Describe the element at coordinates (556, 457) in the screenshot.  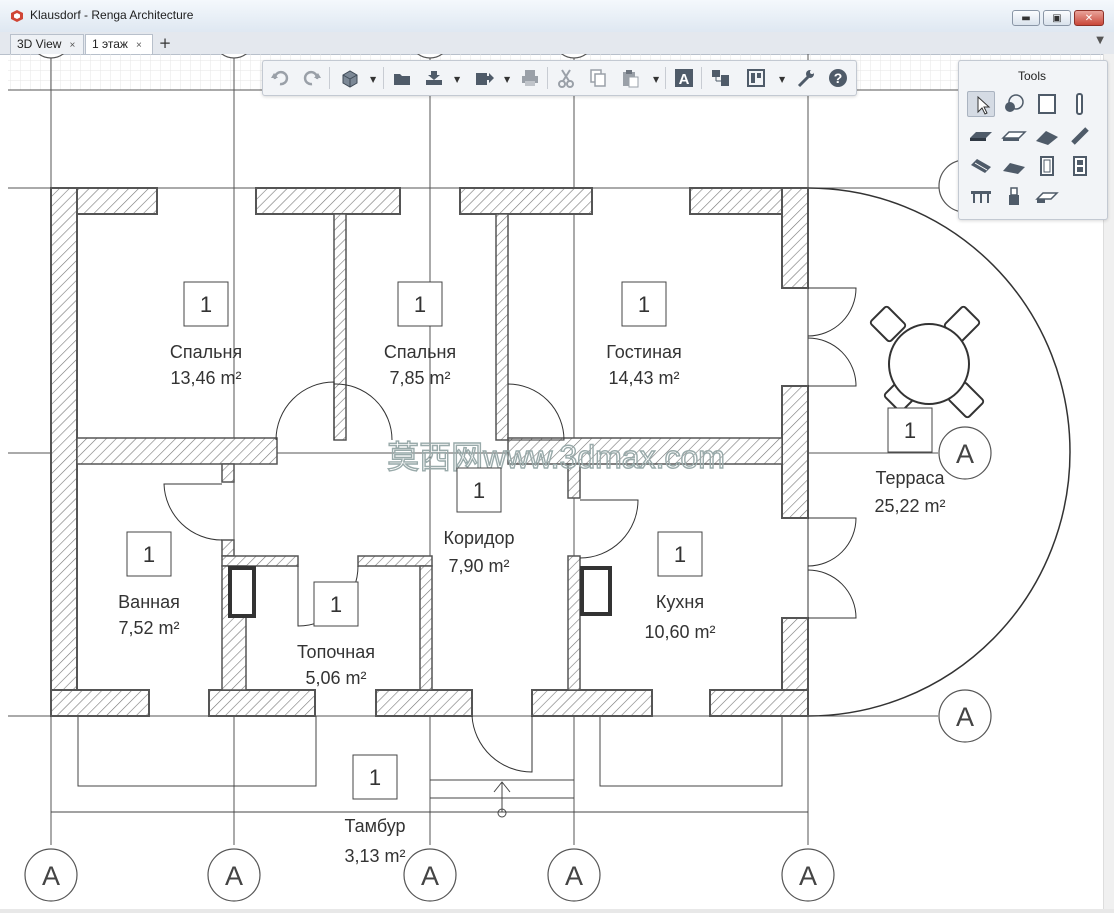
I see `watermark: 莫西网www.3dmax.com` at that location.